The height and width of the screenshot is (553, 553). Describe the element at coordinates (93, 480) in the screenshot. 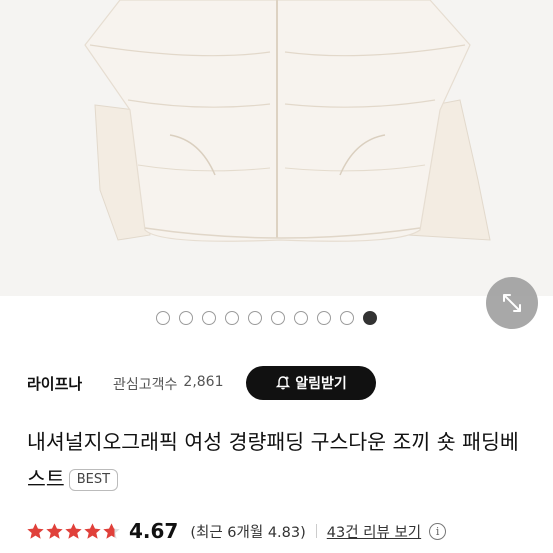

I see `best-badge: BEST` at that location.